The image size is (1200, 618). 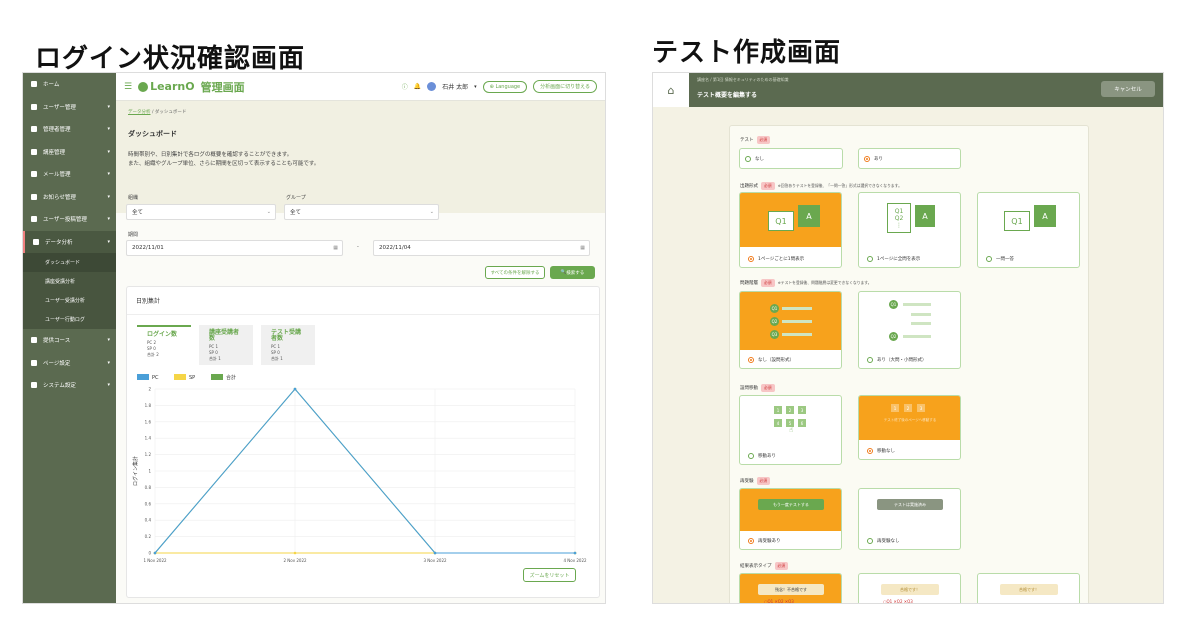 I want to click on num-4: 4, so click(x=778, y=423).